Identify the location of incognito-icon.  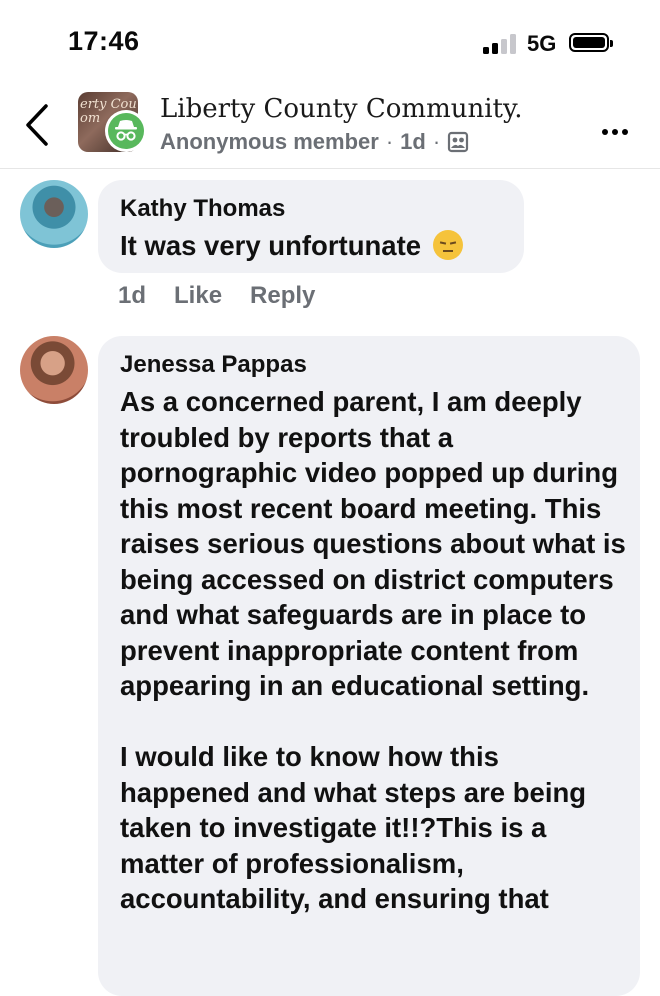
(126, 130).